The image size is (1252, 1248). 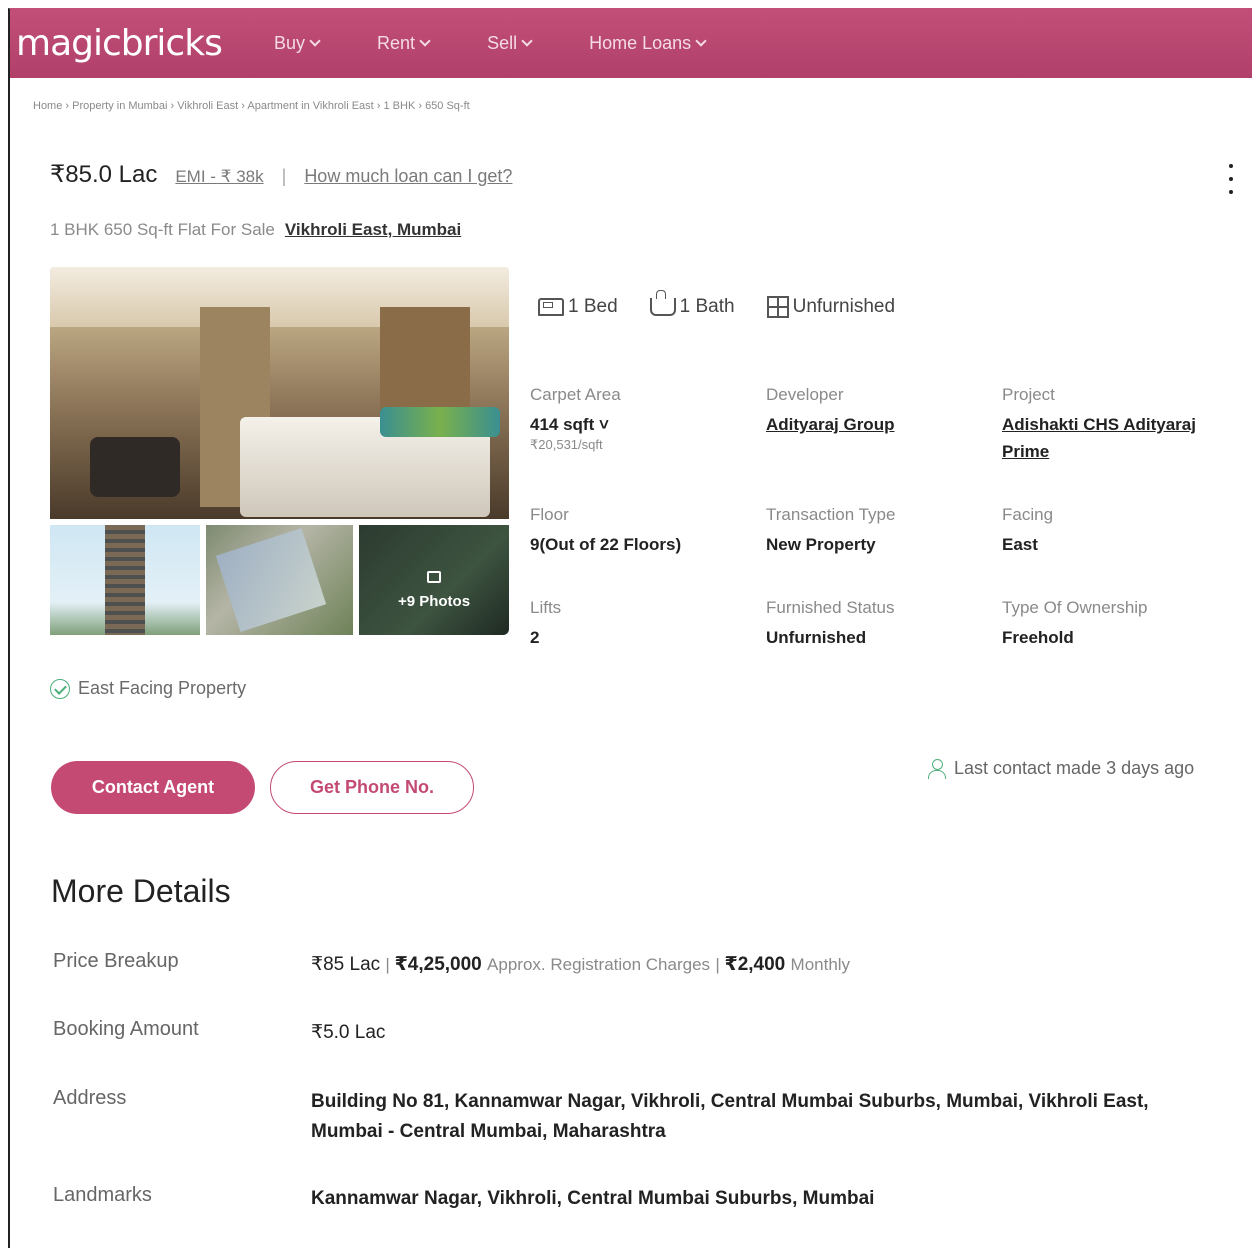 I want to click on feature-label: East Facing Property, so click(x=162, y=688).